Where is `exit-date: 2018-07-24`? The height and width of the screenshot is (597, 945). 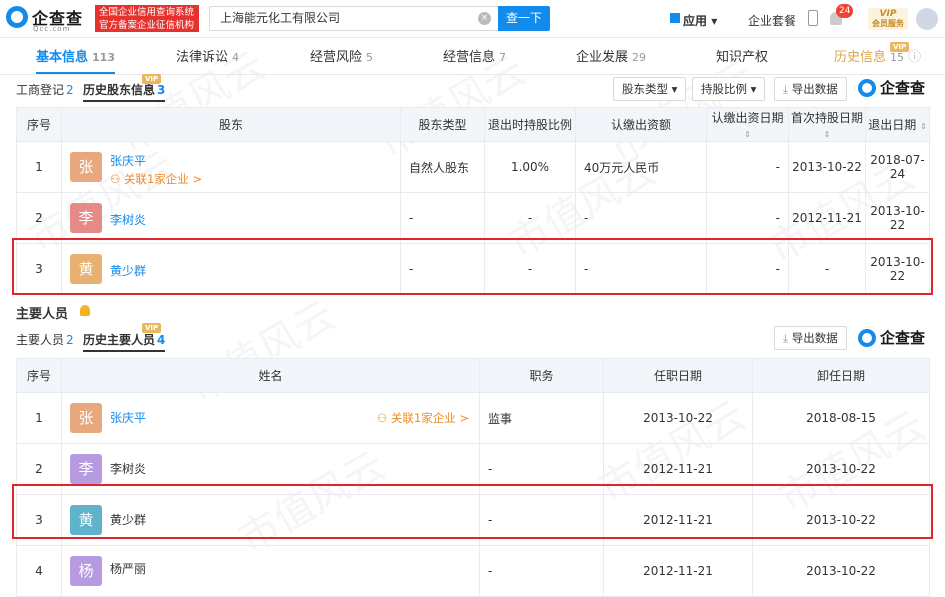 exit-date: 2018-07-24 is located at coordinates (897, 167).